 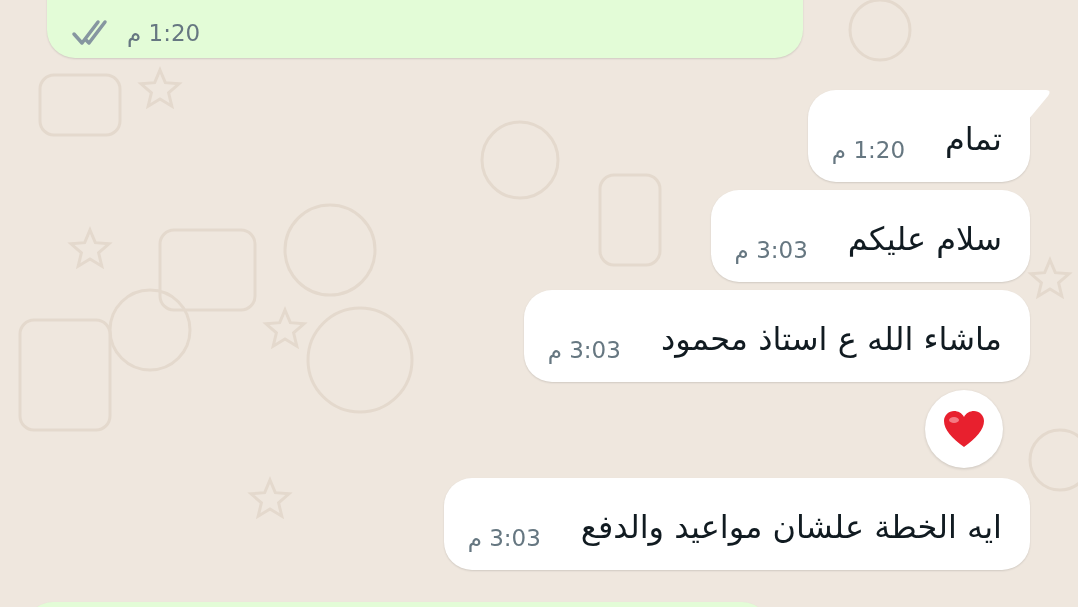 I want to click on message-text: تمام, so click(x=973, y=139).